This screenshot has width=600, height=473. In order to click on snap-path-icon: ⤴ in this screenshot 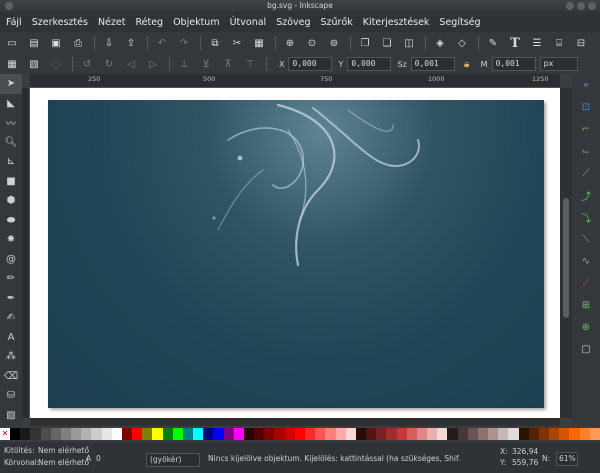, I will do `click(586, 195)`.